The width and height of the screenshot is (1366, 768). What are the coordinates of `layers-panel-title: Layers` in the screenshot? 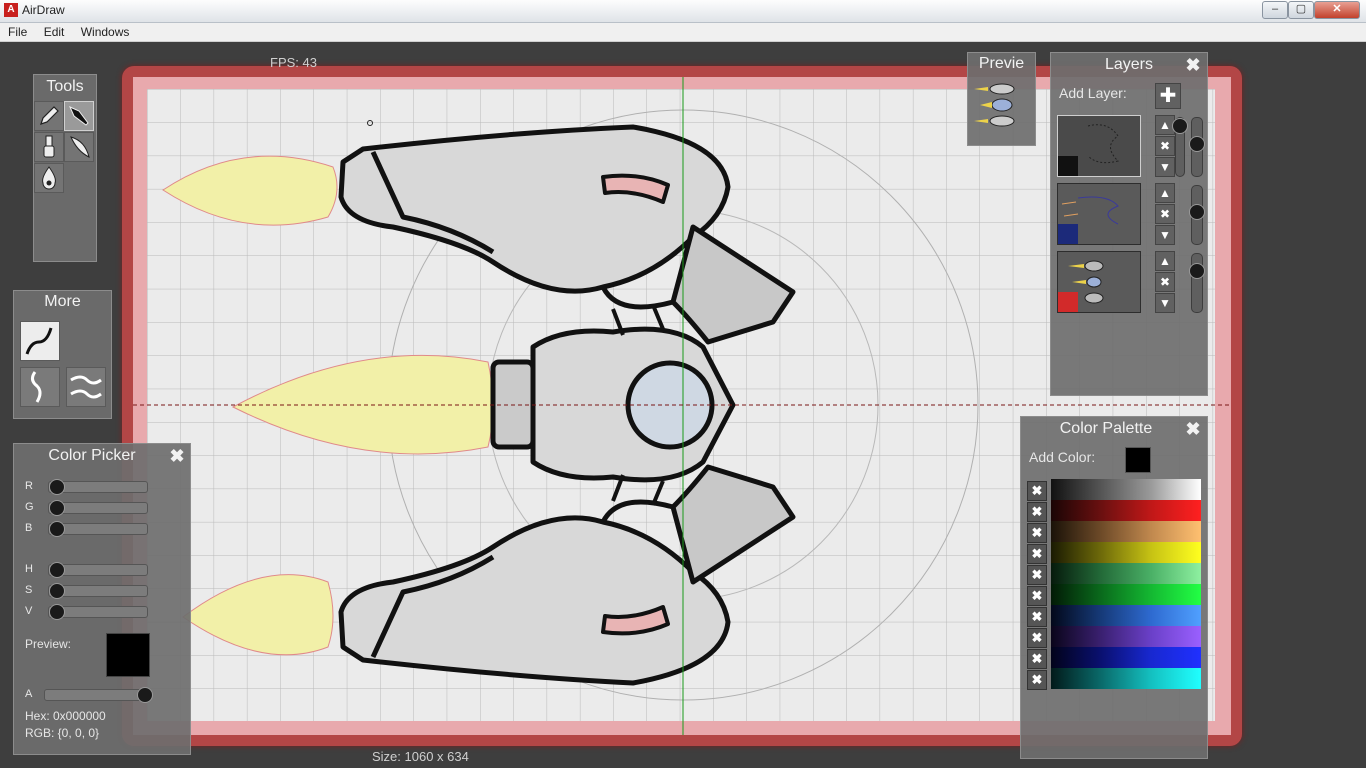 It's located at (1129, 64).